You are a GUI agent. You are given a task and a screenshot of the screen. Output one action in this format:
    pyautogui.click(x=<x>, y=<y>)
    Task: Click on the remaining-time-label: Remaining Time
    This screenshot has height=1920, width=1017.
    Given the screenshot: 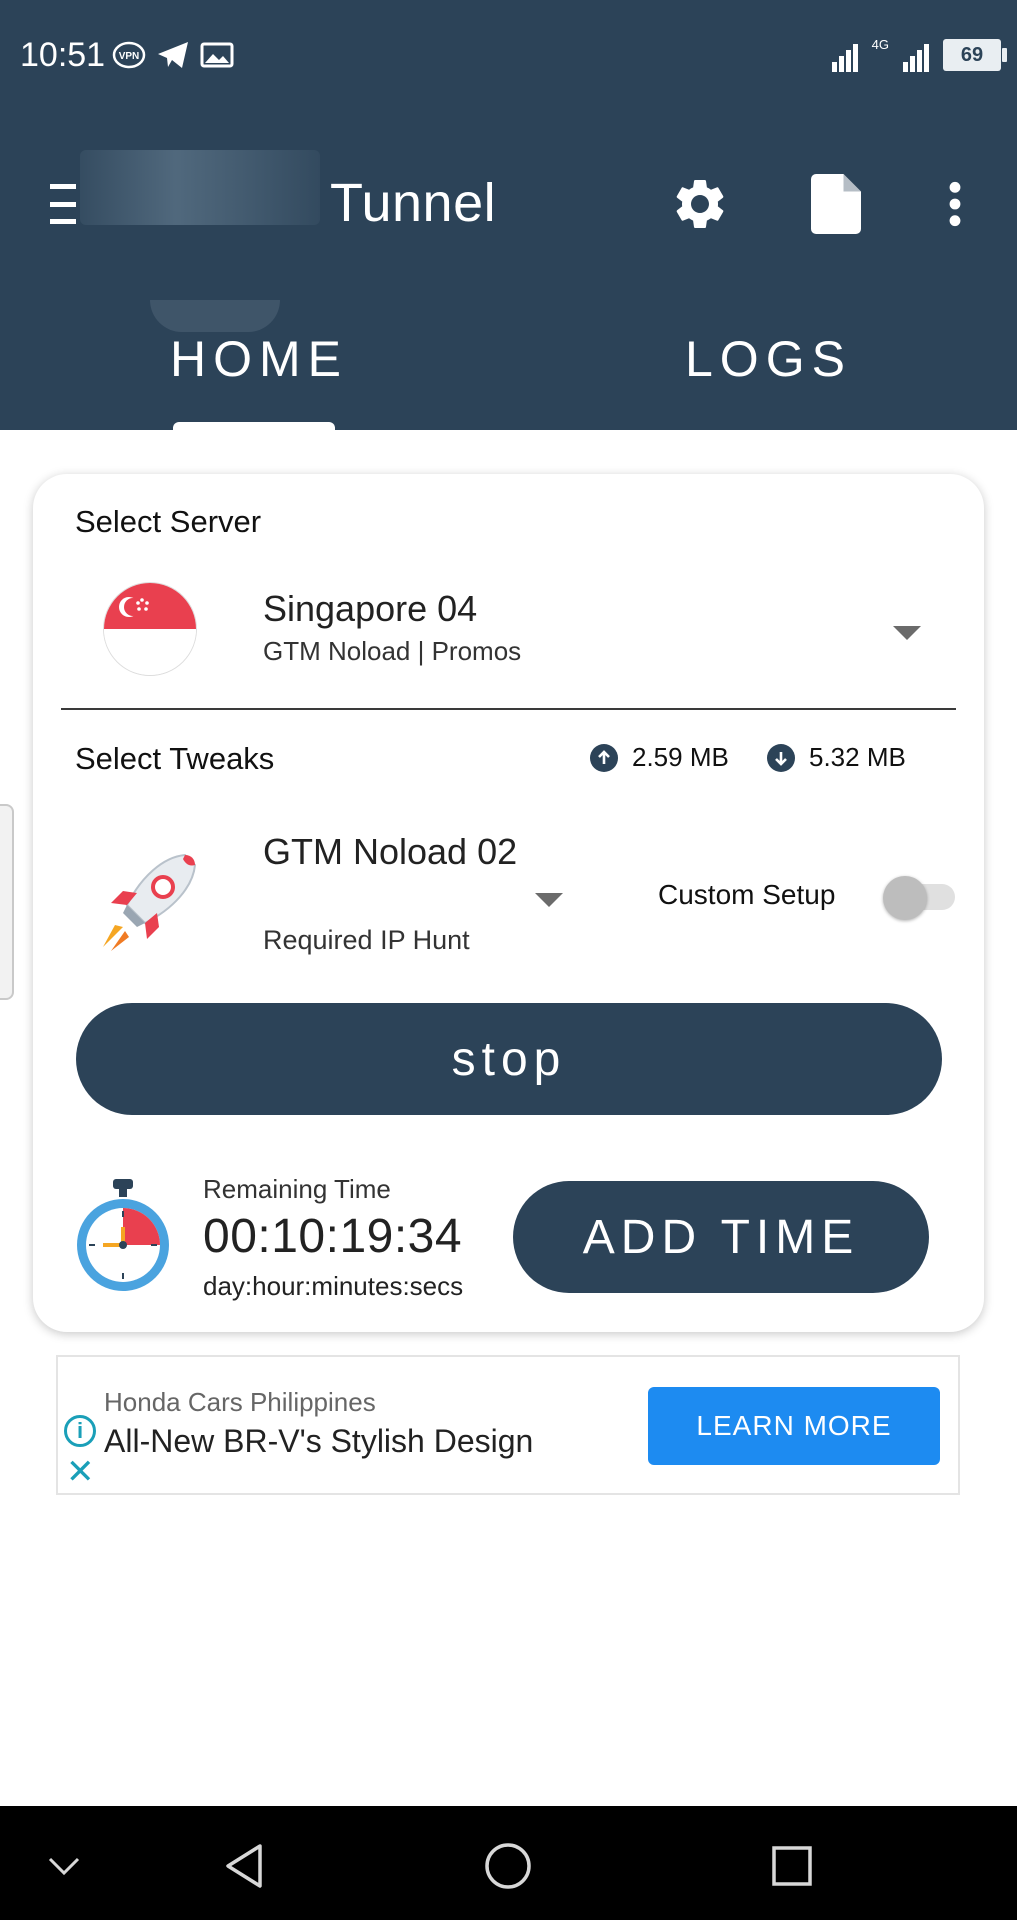 What is the action you would take?
    pyautogui.click(x=297, y=1189)
    